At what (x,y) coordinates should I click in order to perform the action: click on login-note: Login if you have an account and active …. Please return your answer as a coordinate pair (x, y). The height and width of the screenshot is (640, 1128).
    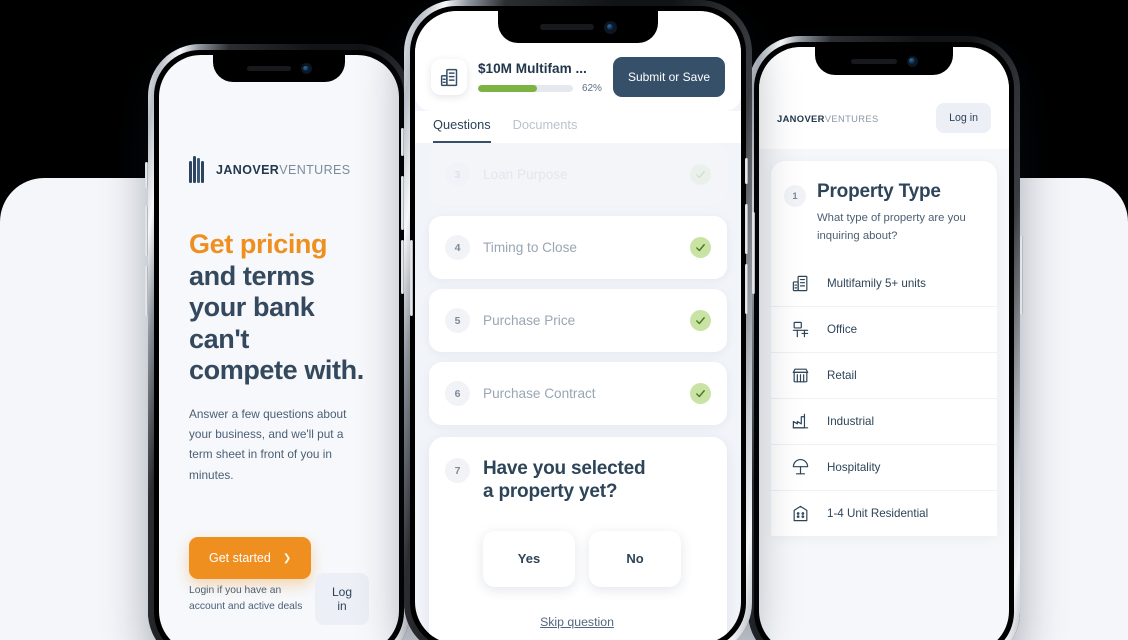
    Looking at the image, I should click on (246, 598).